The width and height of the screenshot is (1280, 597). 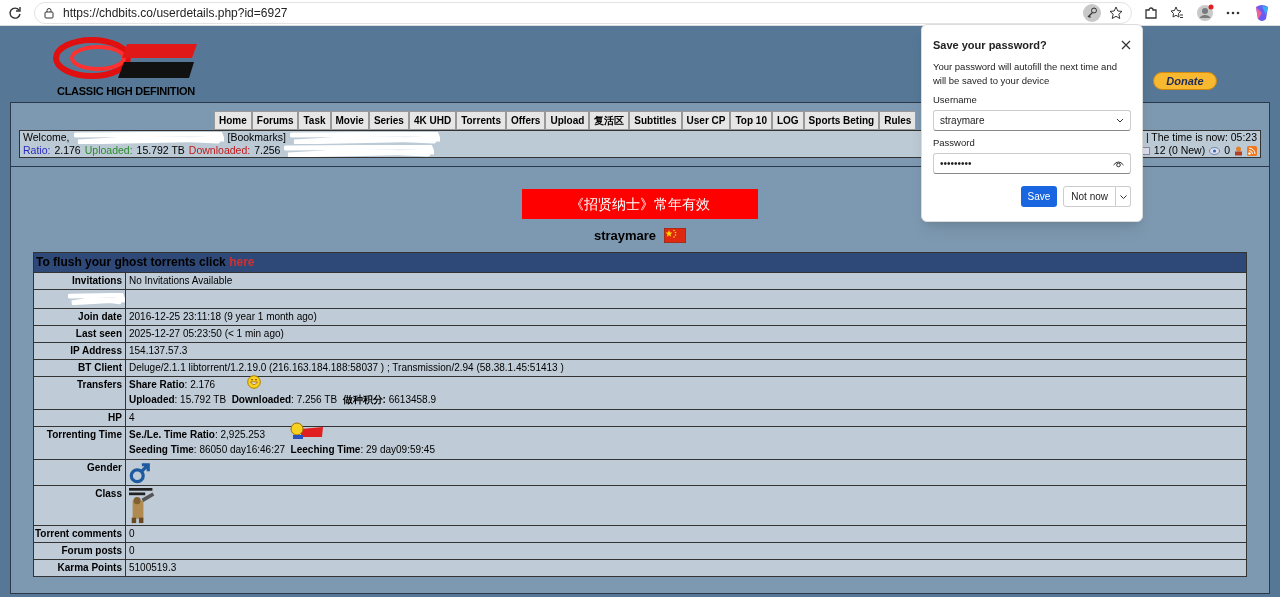 I want to click on flag-icon, so click(x=675, y=236).